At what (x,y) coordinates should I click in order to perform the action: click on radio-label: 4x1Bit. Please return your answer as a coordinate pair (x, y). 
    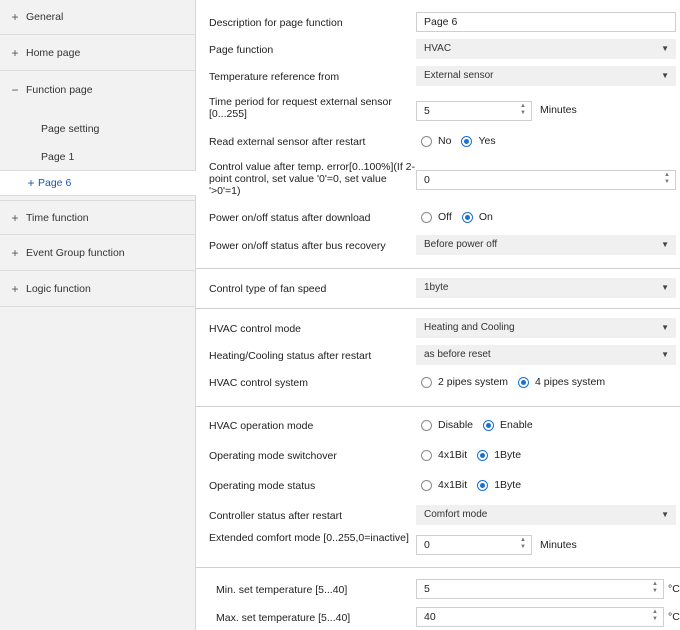
    Looking at the image, I should click on (453, 485).